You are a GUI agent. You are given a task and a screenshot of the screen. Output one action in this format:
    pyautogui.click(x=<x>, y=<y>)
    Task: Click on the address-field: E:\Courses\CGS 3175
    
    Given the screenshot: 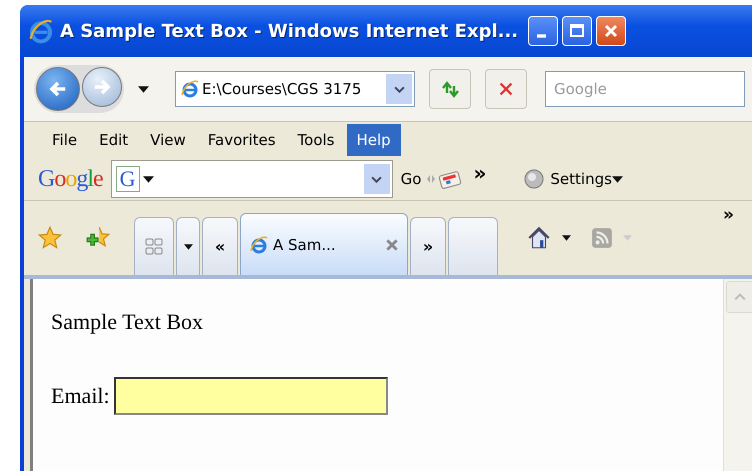 What is the action you would take?
    pyautogui.click(x=293, y=89)
    